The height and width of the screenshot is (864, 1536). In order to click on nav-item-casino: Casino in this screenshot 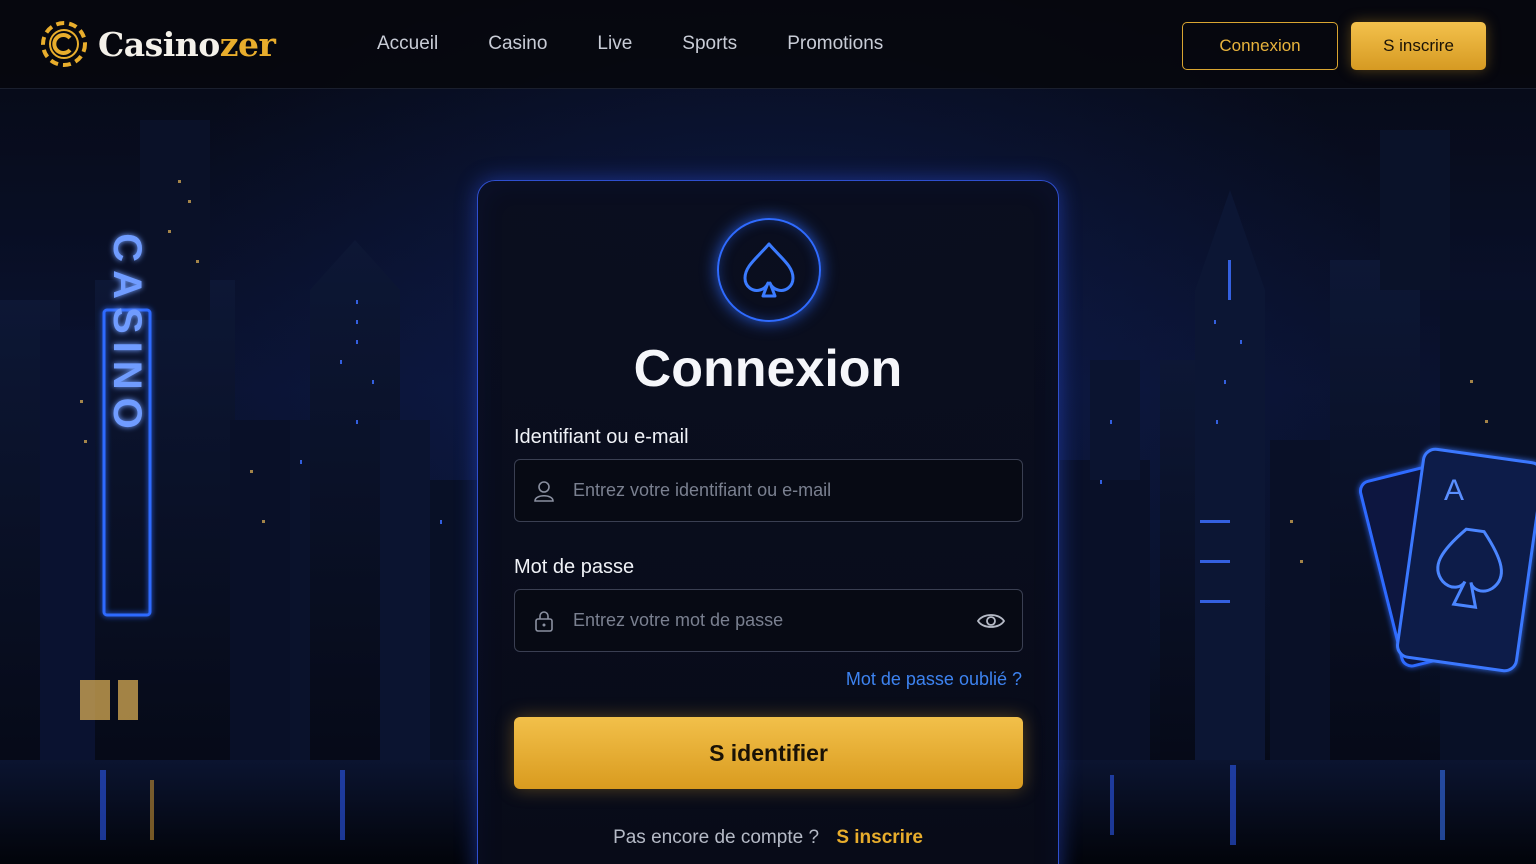, I will do `click(517, 44)`.